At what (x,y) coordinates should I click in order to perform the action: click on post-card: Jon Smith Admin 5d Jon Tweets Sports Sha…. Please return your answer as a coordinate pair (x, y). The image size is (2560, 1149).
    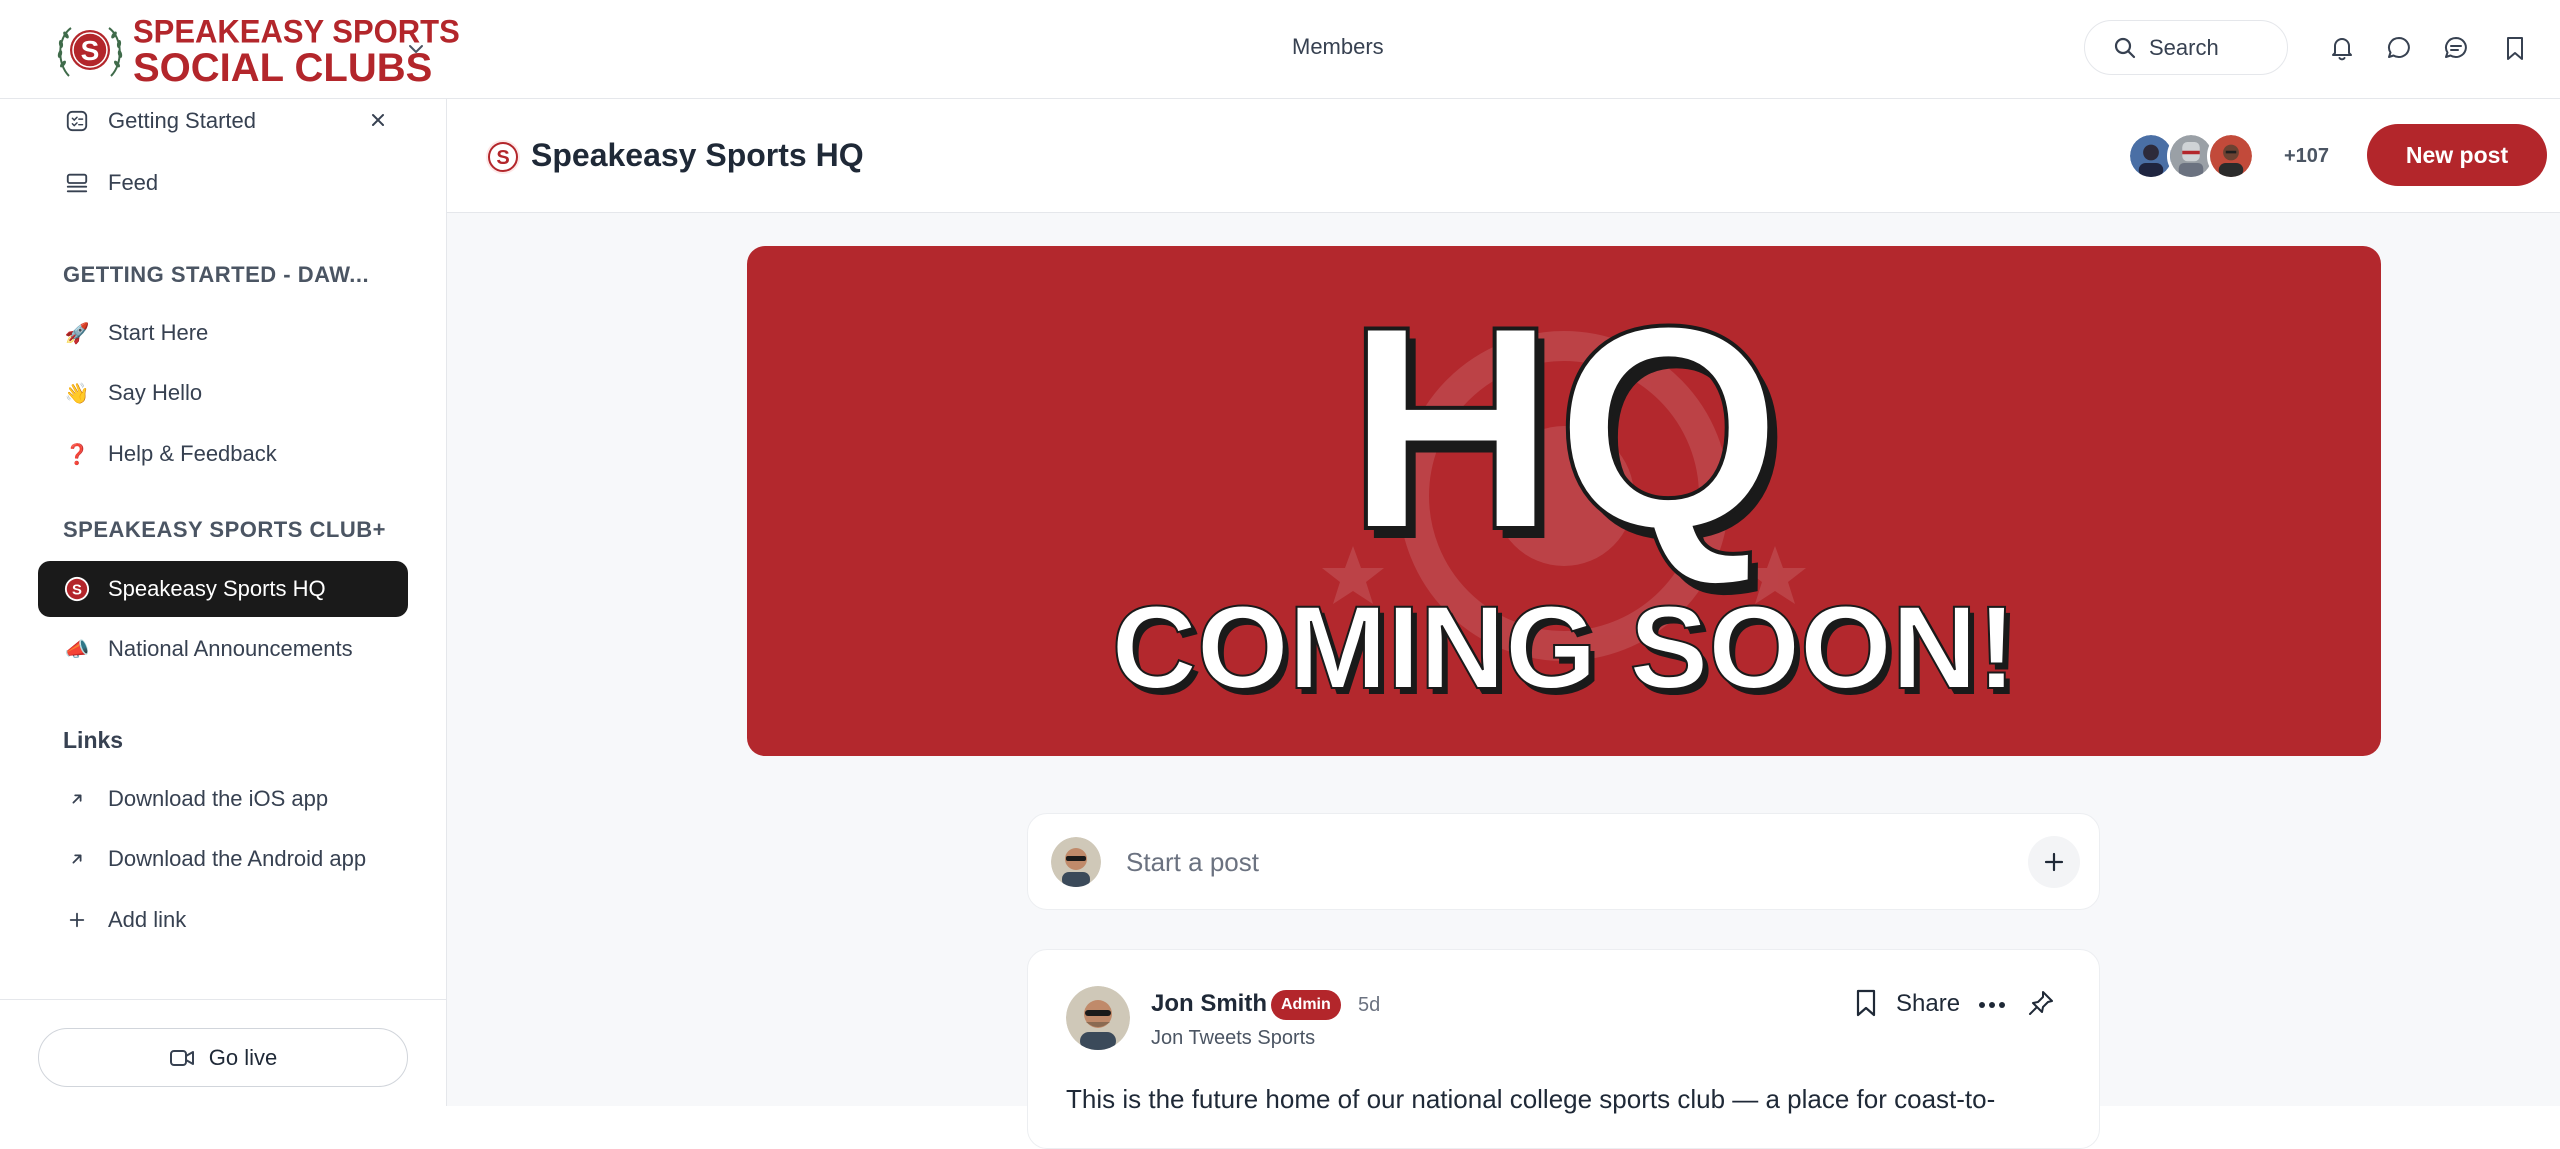
    Looking at the image, I should click on (1563, 1049).